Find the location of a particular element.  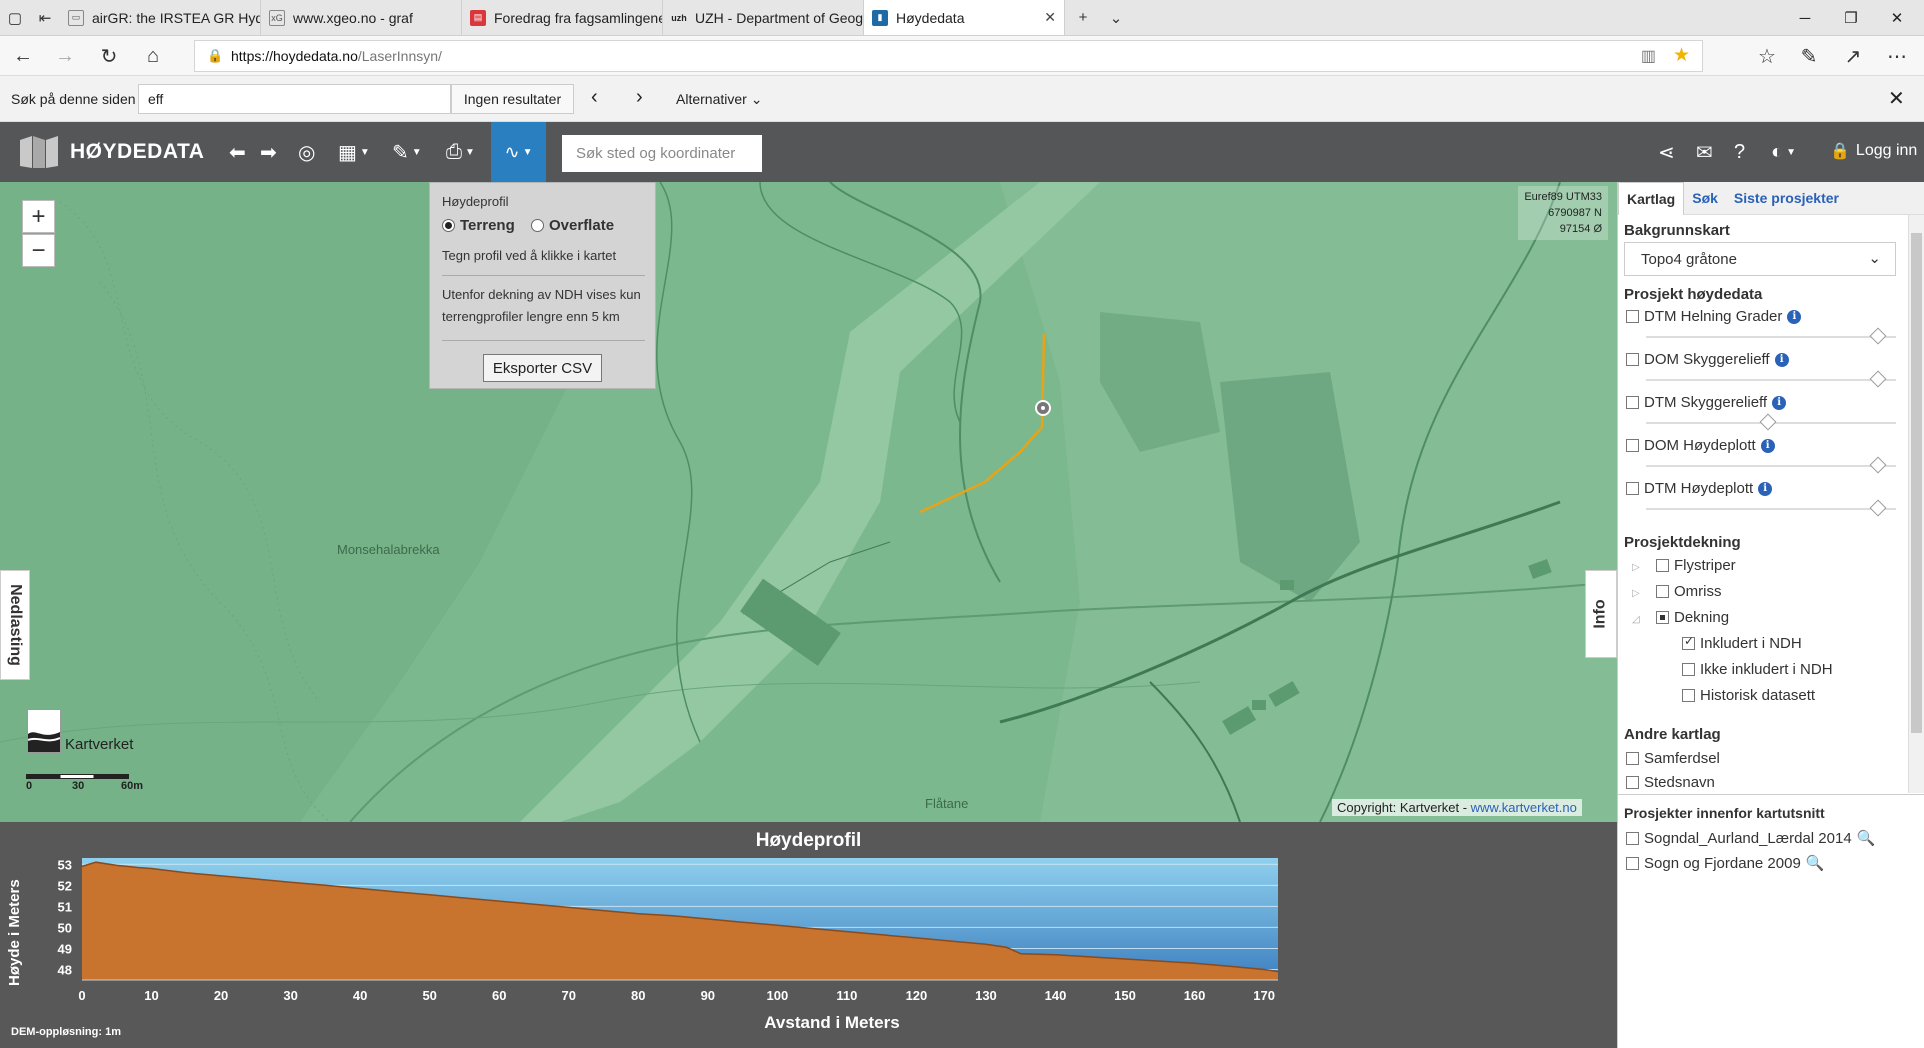

dekning-item-omriss: Omriss is located at coordinates (1689, 591).